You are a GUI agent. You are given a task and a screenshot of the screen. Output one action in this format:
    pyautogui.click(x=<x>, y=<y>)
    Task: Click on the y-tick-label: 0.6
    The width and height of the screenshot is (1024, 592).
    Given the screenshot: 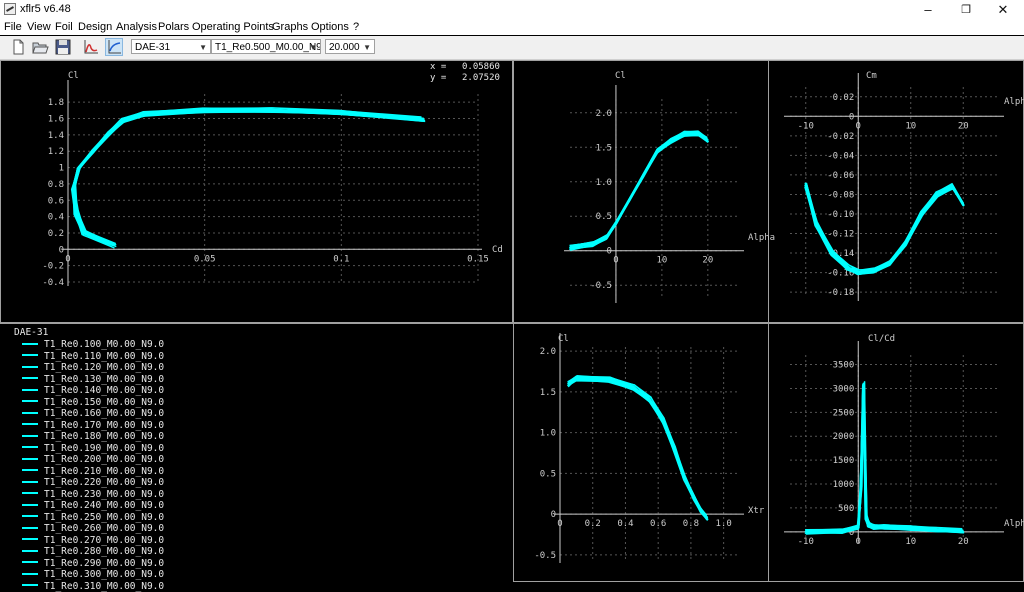 What is the action you would take?
    pyautogui.click(x=56, y=201)
    